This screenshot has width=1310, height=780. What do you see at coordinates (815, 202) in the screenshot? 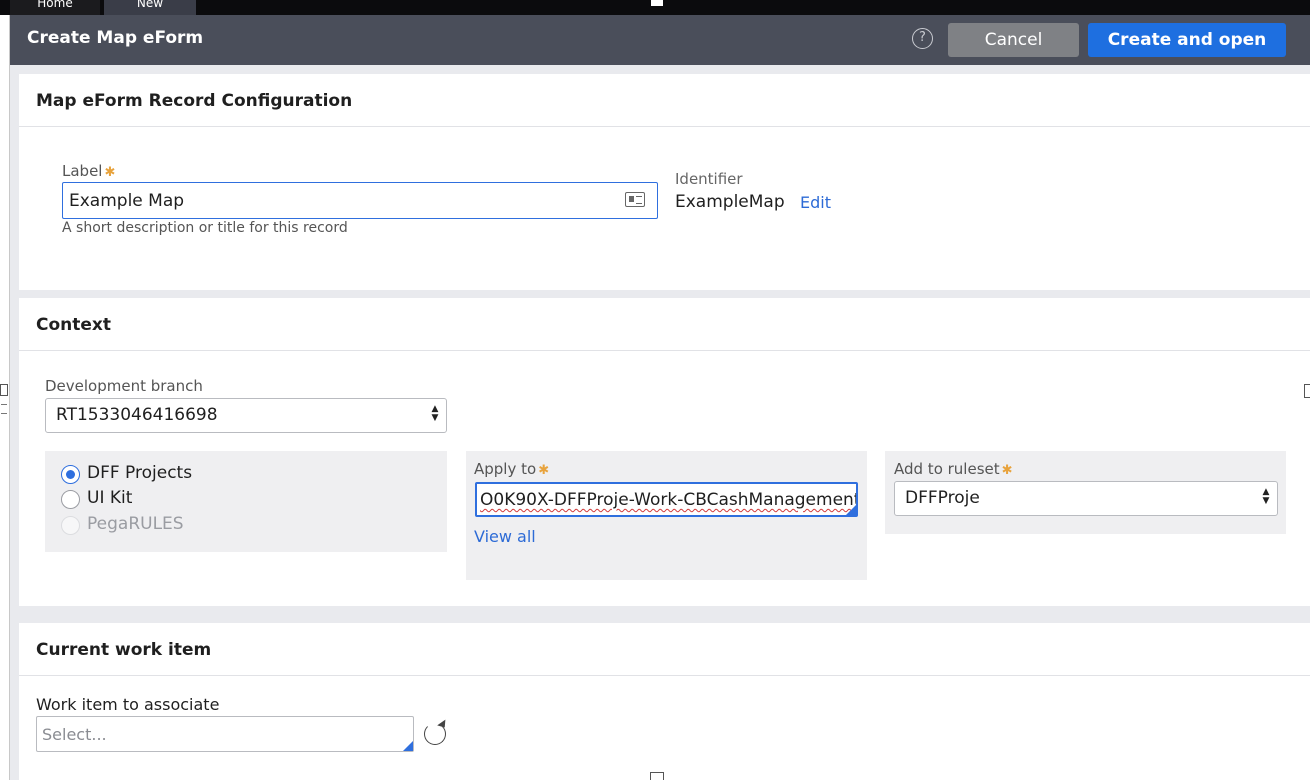
I see `edit-identifier-link: Edit` at bounding box center [815, 202].